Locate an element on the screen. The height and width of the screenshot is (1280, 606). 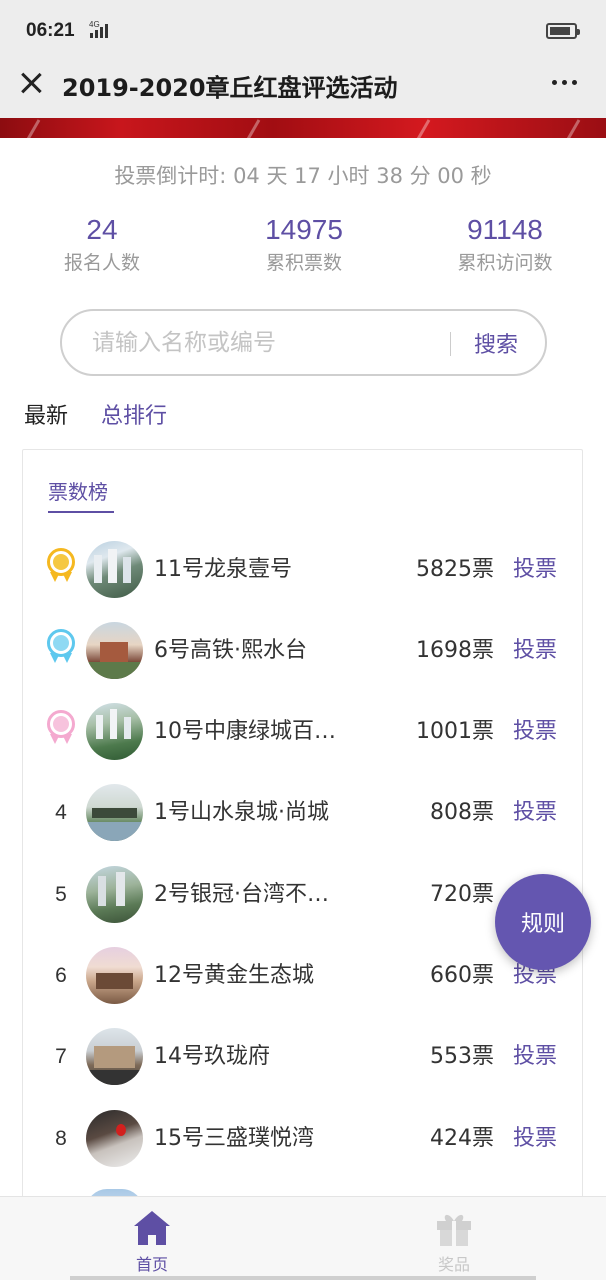
gift-icon is located at coordinates (454, 1228).